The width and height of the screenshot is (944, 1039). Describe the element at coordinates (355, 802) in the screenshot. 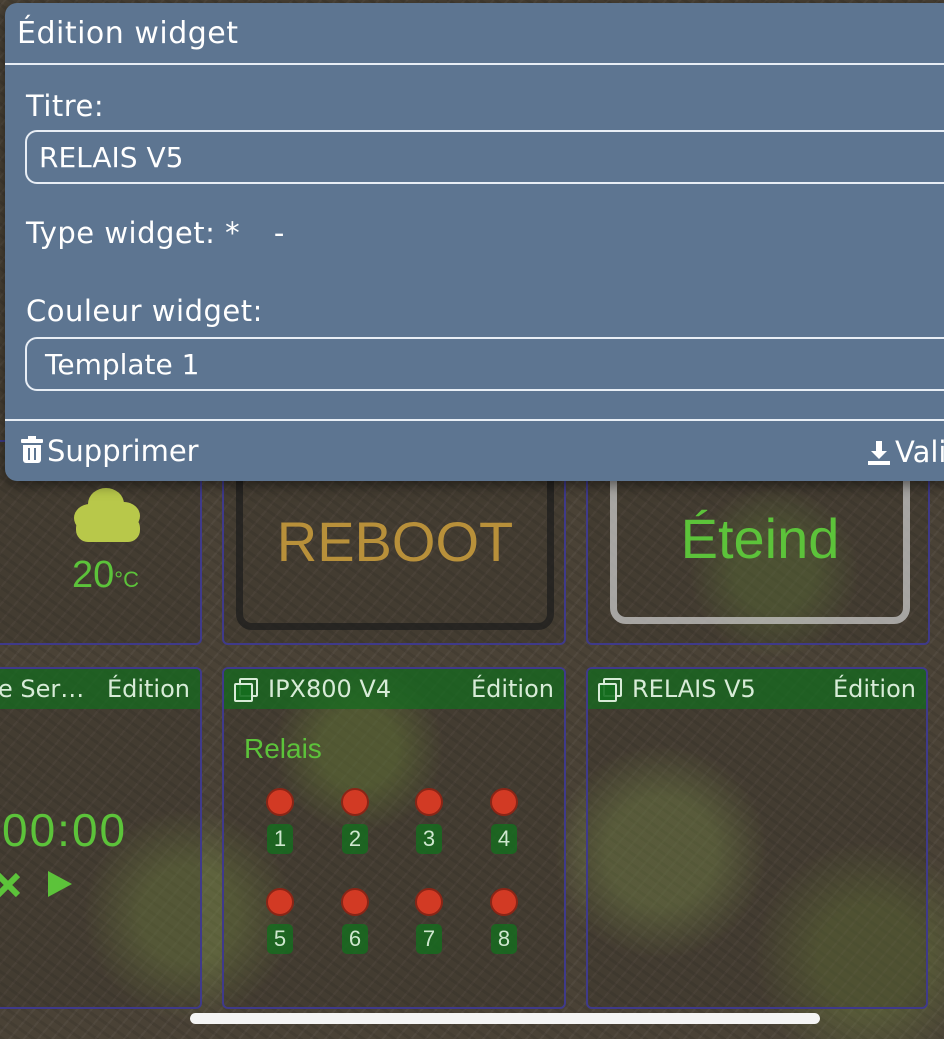

I see `relay-2-indicator` at that location.